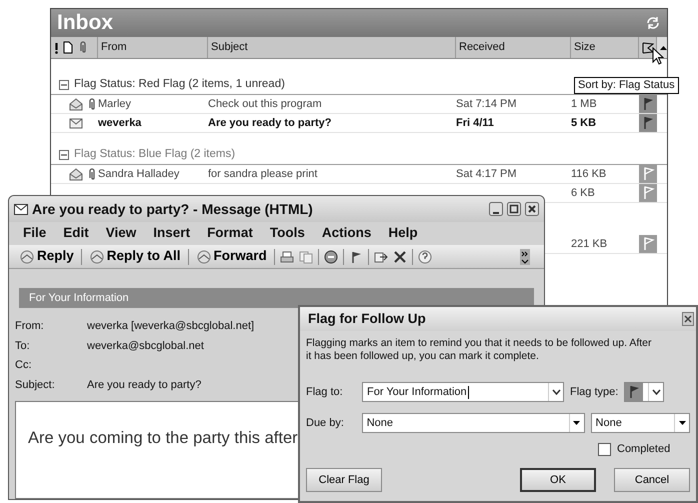 This screenshot has height=503, width=698. What do you see at coordinates (663, 48) in the screenshot?
I see `up-arrow-icon` at bounding box center [663, 48].